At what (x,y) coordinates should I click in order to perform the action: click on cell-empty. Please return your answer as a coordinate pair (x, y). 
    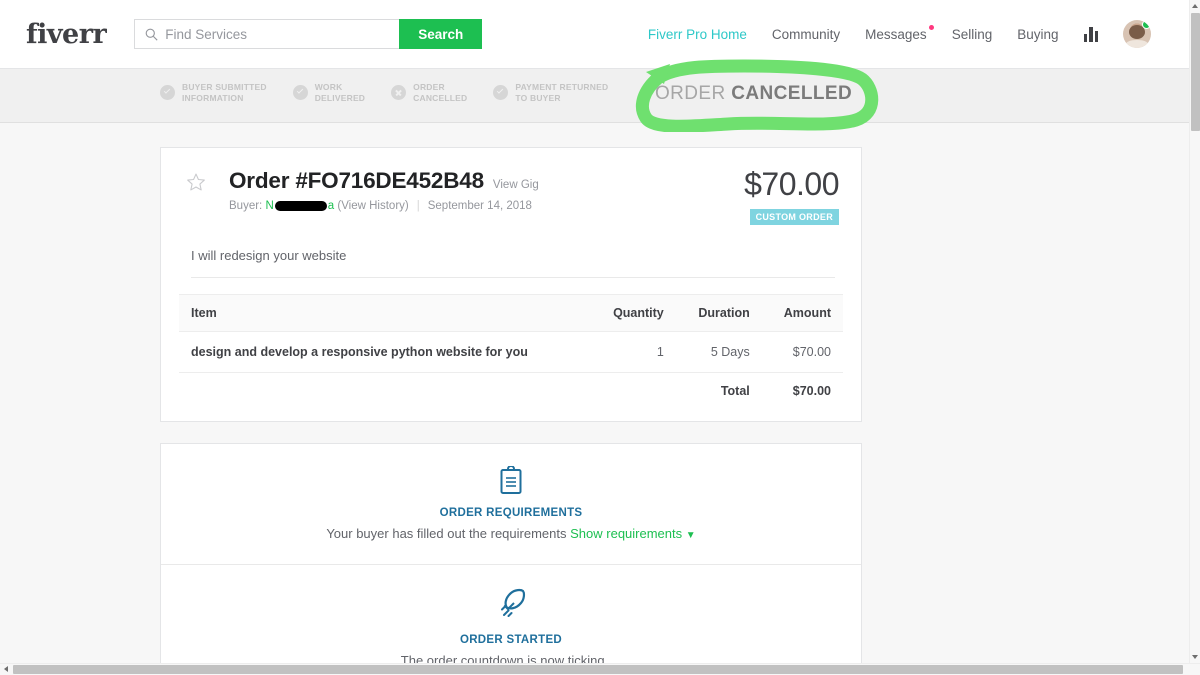
    Looking at the image, I should click on (385, 392).